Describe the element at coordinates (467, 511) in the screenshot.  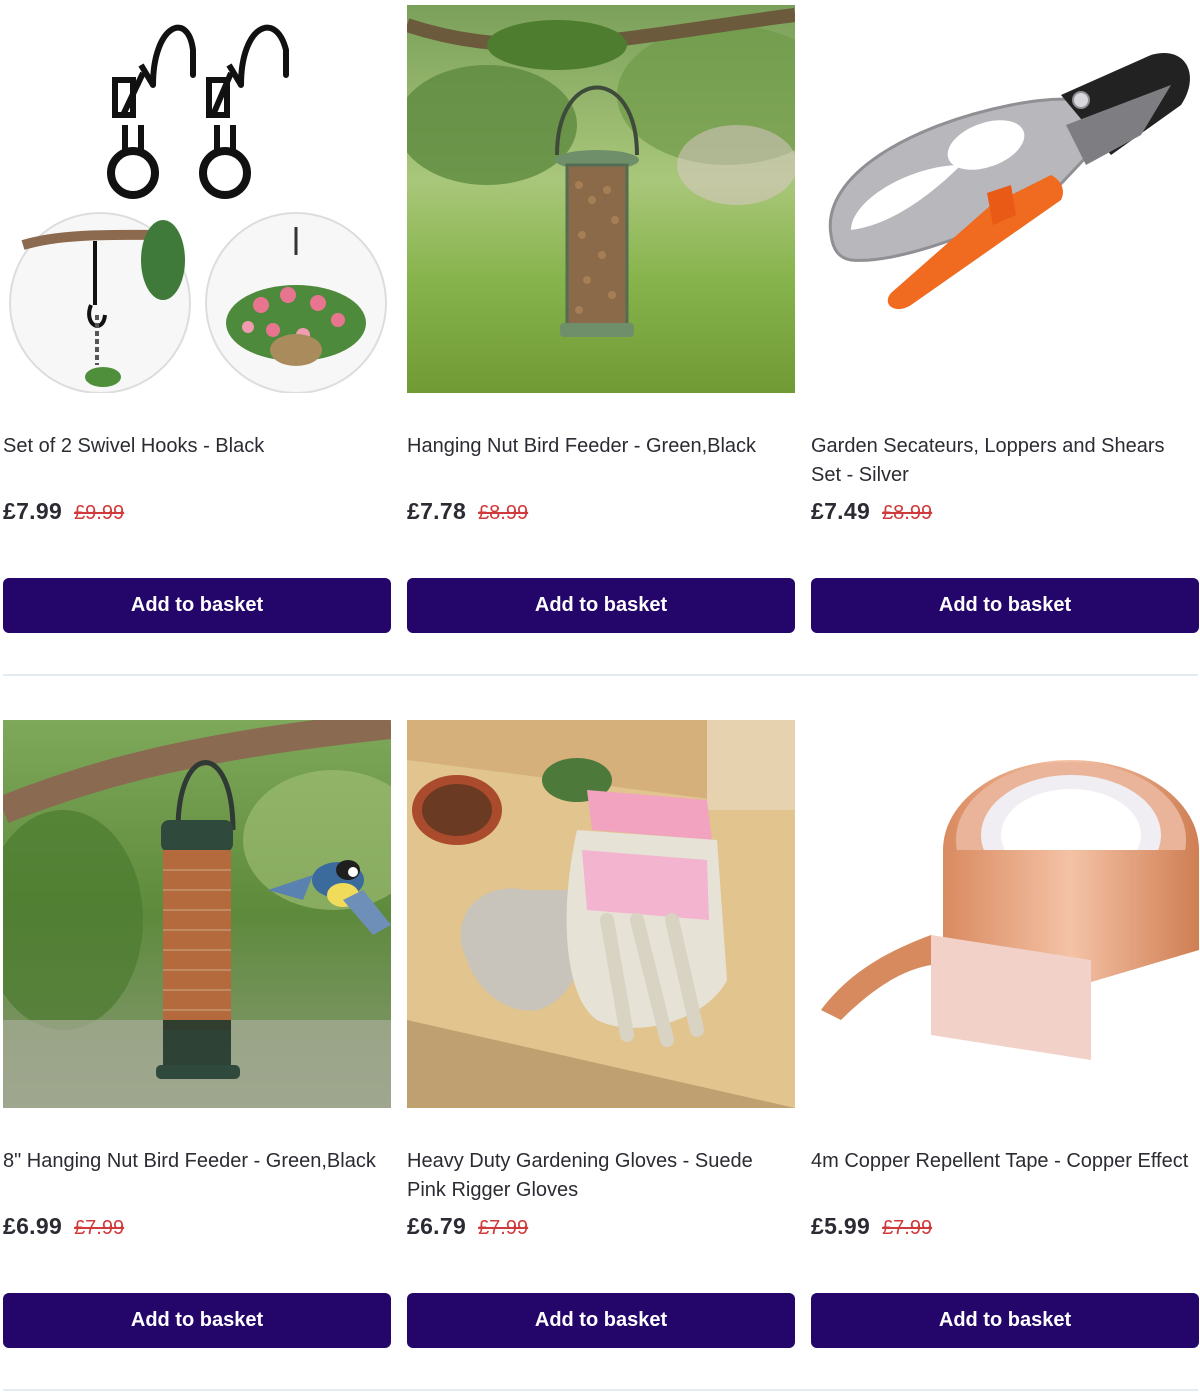
I see `price-line: £7.78 £8.99` at that location.